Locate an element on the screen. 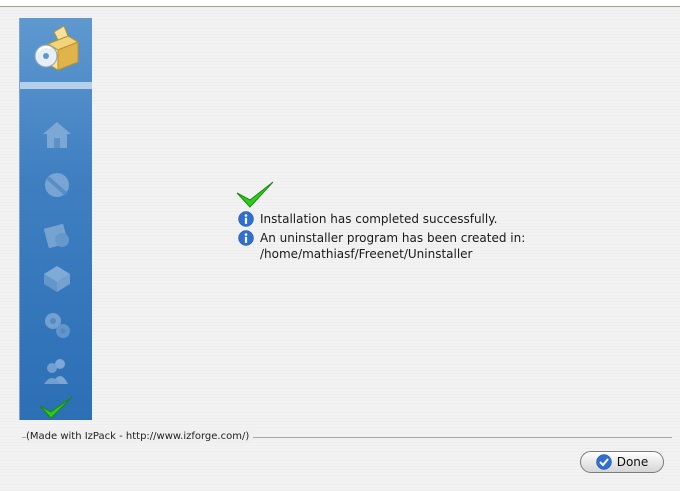 Image resolution: width=680 pixels, height=491 pixels. window-top-border is located at coordinates (340, 3).